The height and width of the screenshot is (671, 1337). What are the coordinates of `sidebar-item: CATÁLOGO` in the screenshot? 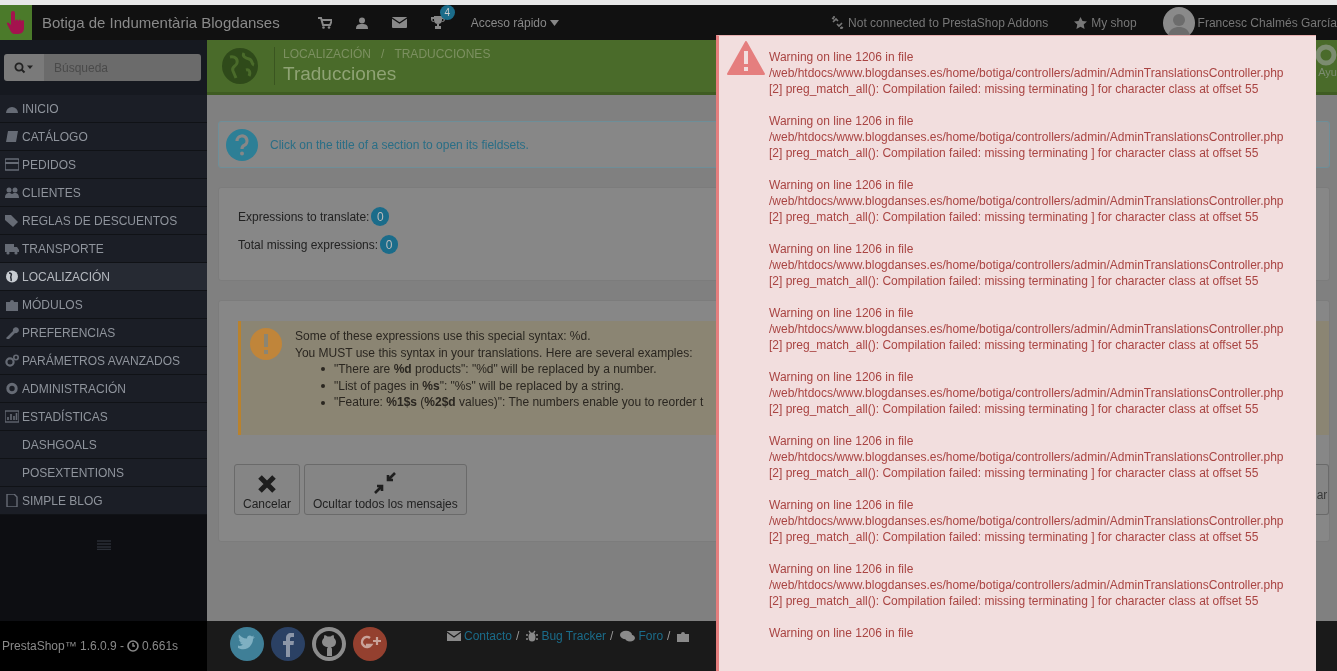 It's located at (103, 137).